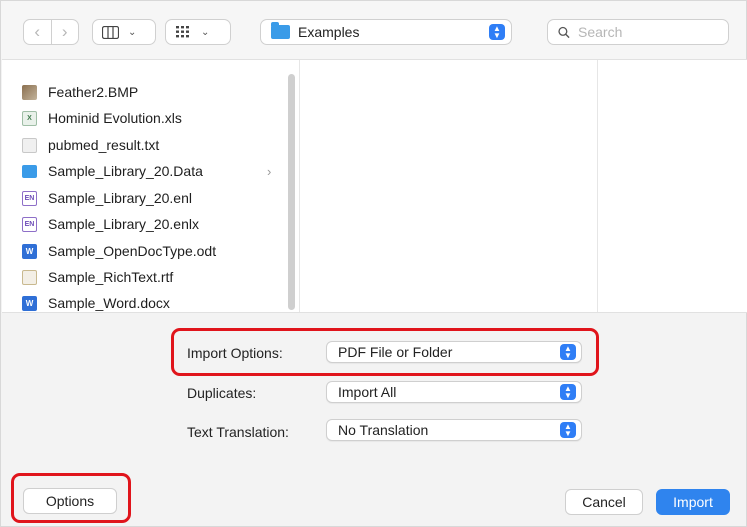 The height and width of the screenshot is (527, 747). Describe the element at coordinates (182, 32) in the screenshot. I see `grid-view-icon` at that location.